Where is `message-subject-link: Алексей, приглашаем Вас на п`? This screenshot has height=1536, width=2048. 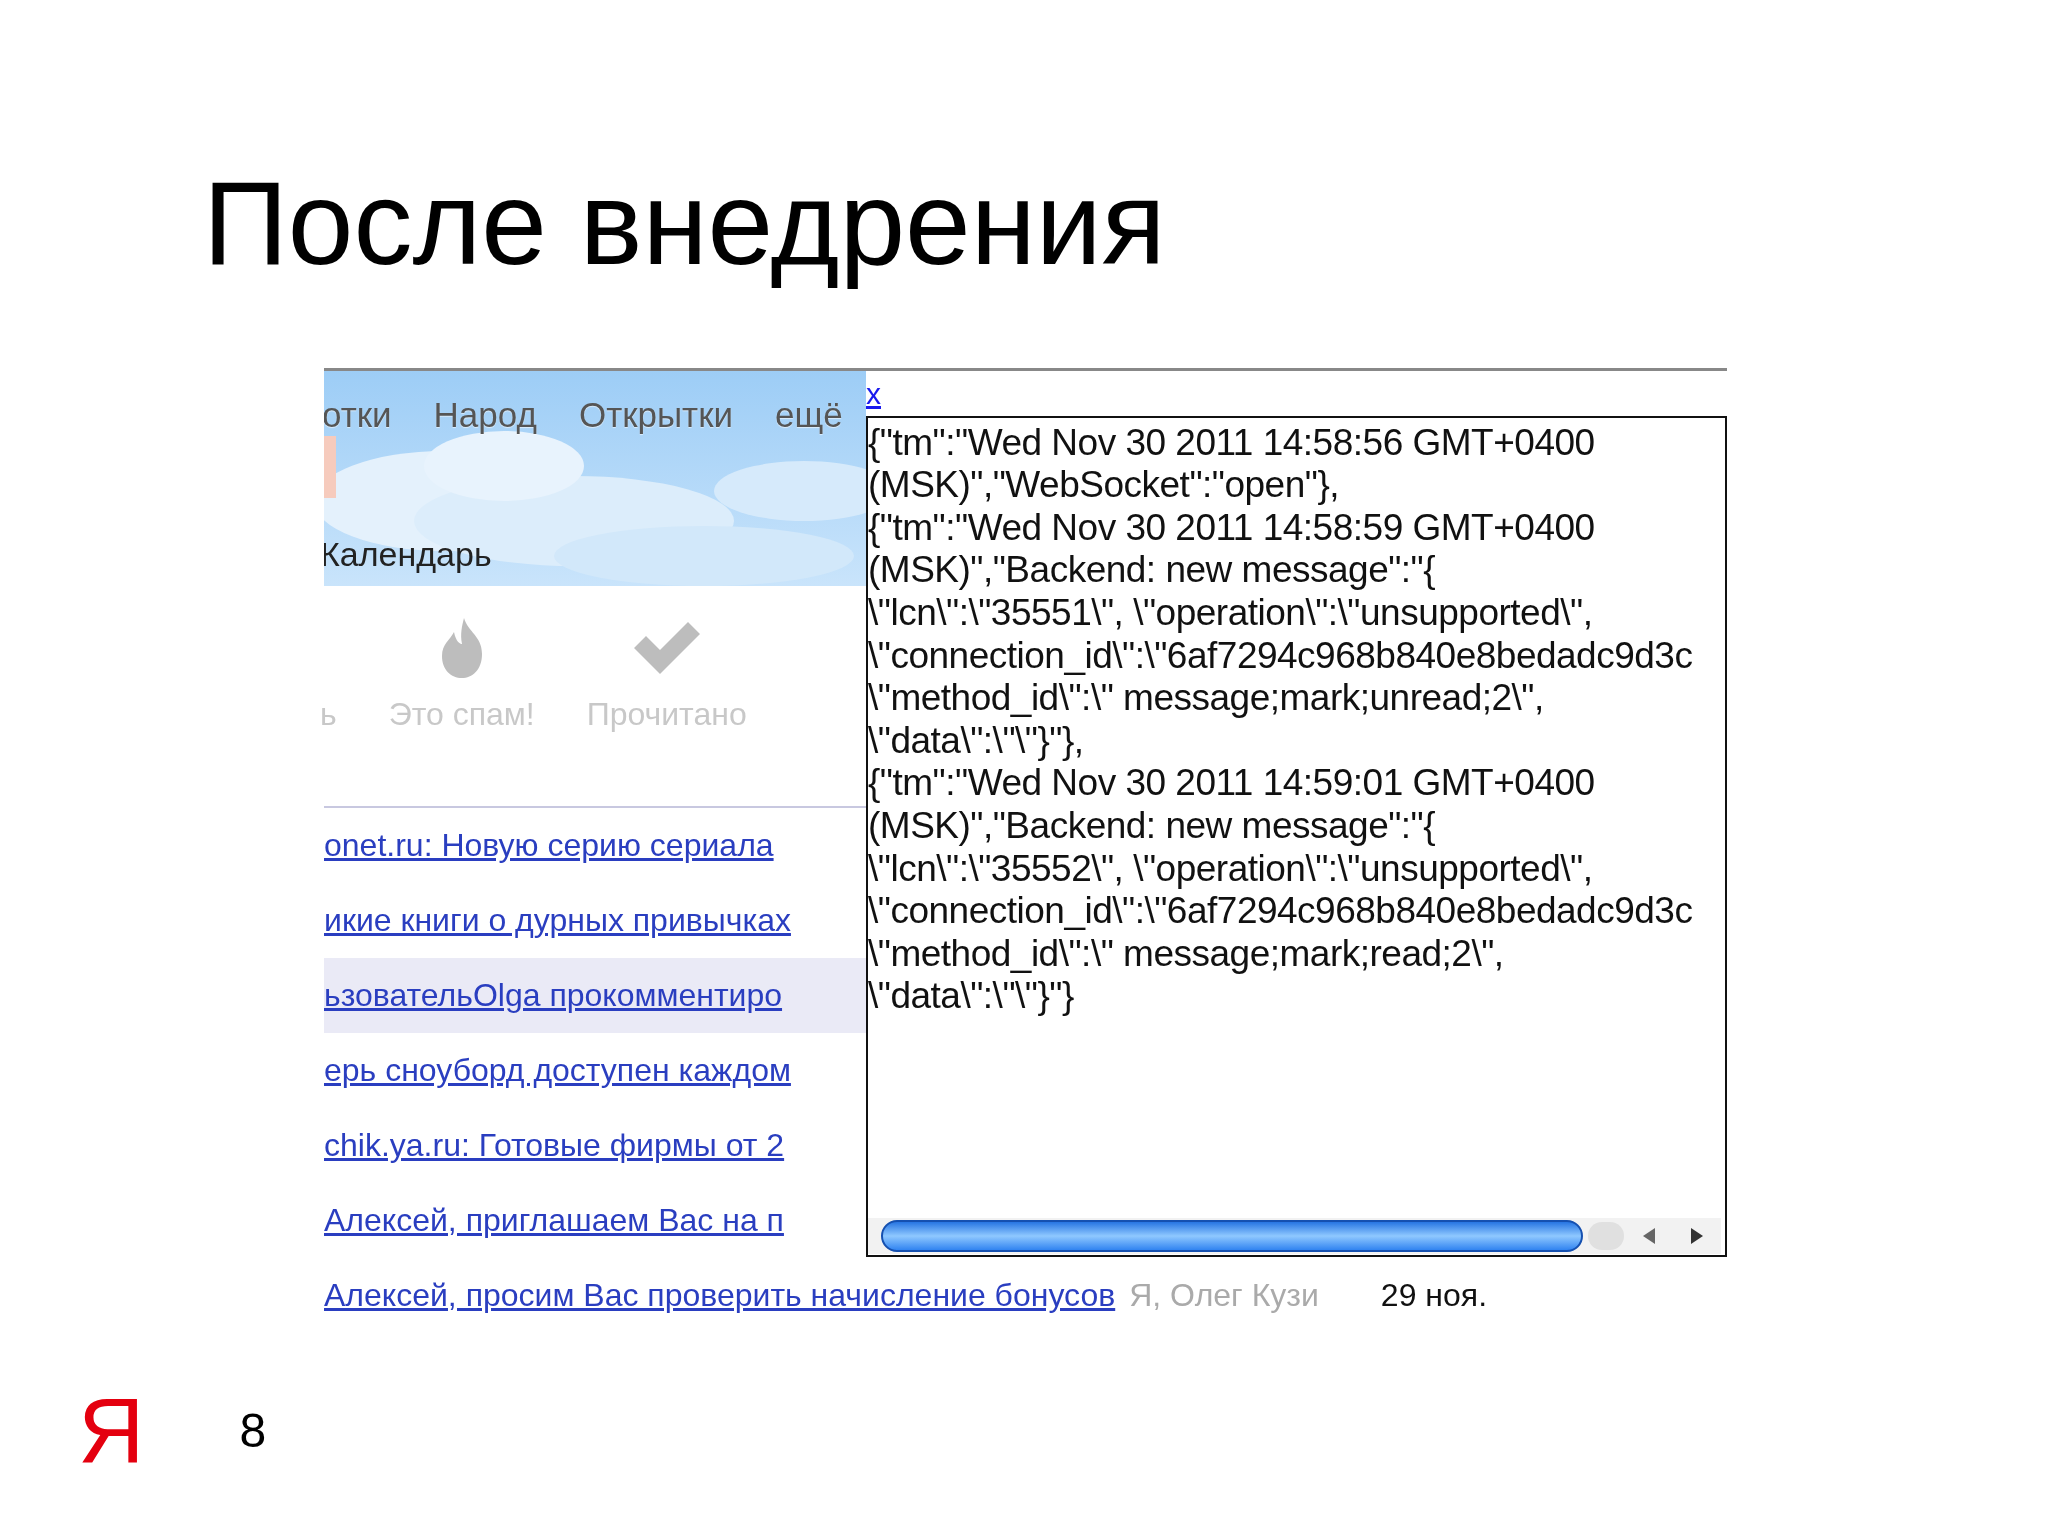 message-subject-link: Алексей, приглашаем Вас на п is located at coordinates (554, 1220).